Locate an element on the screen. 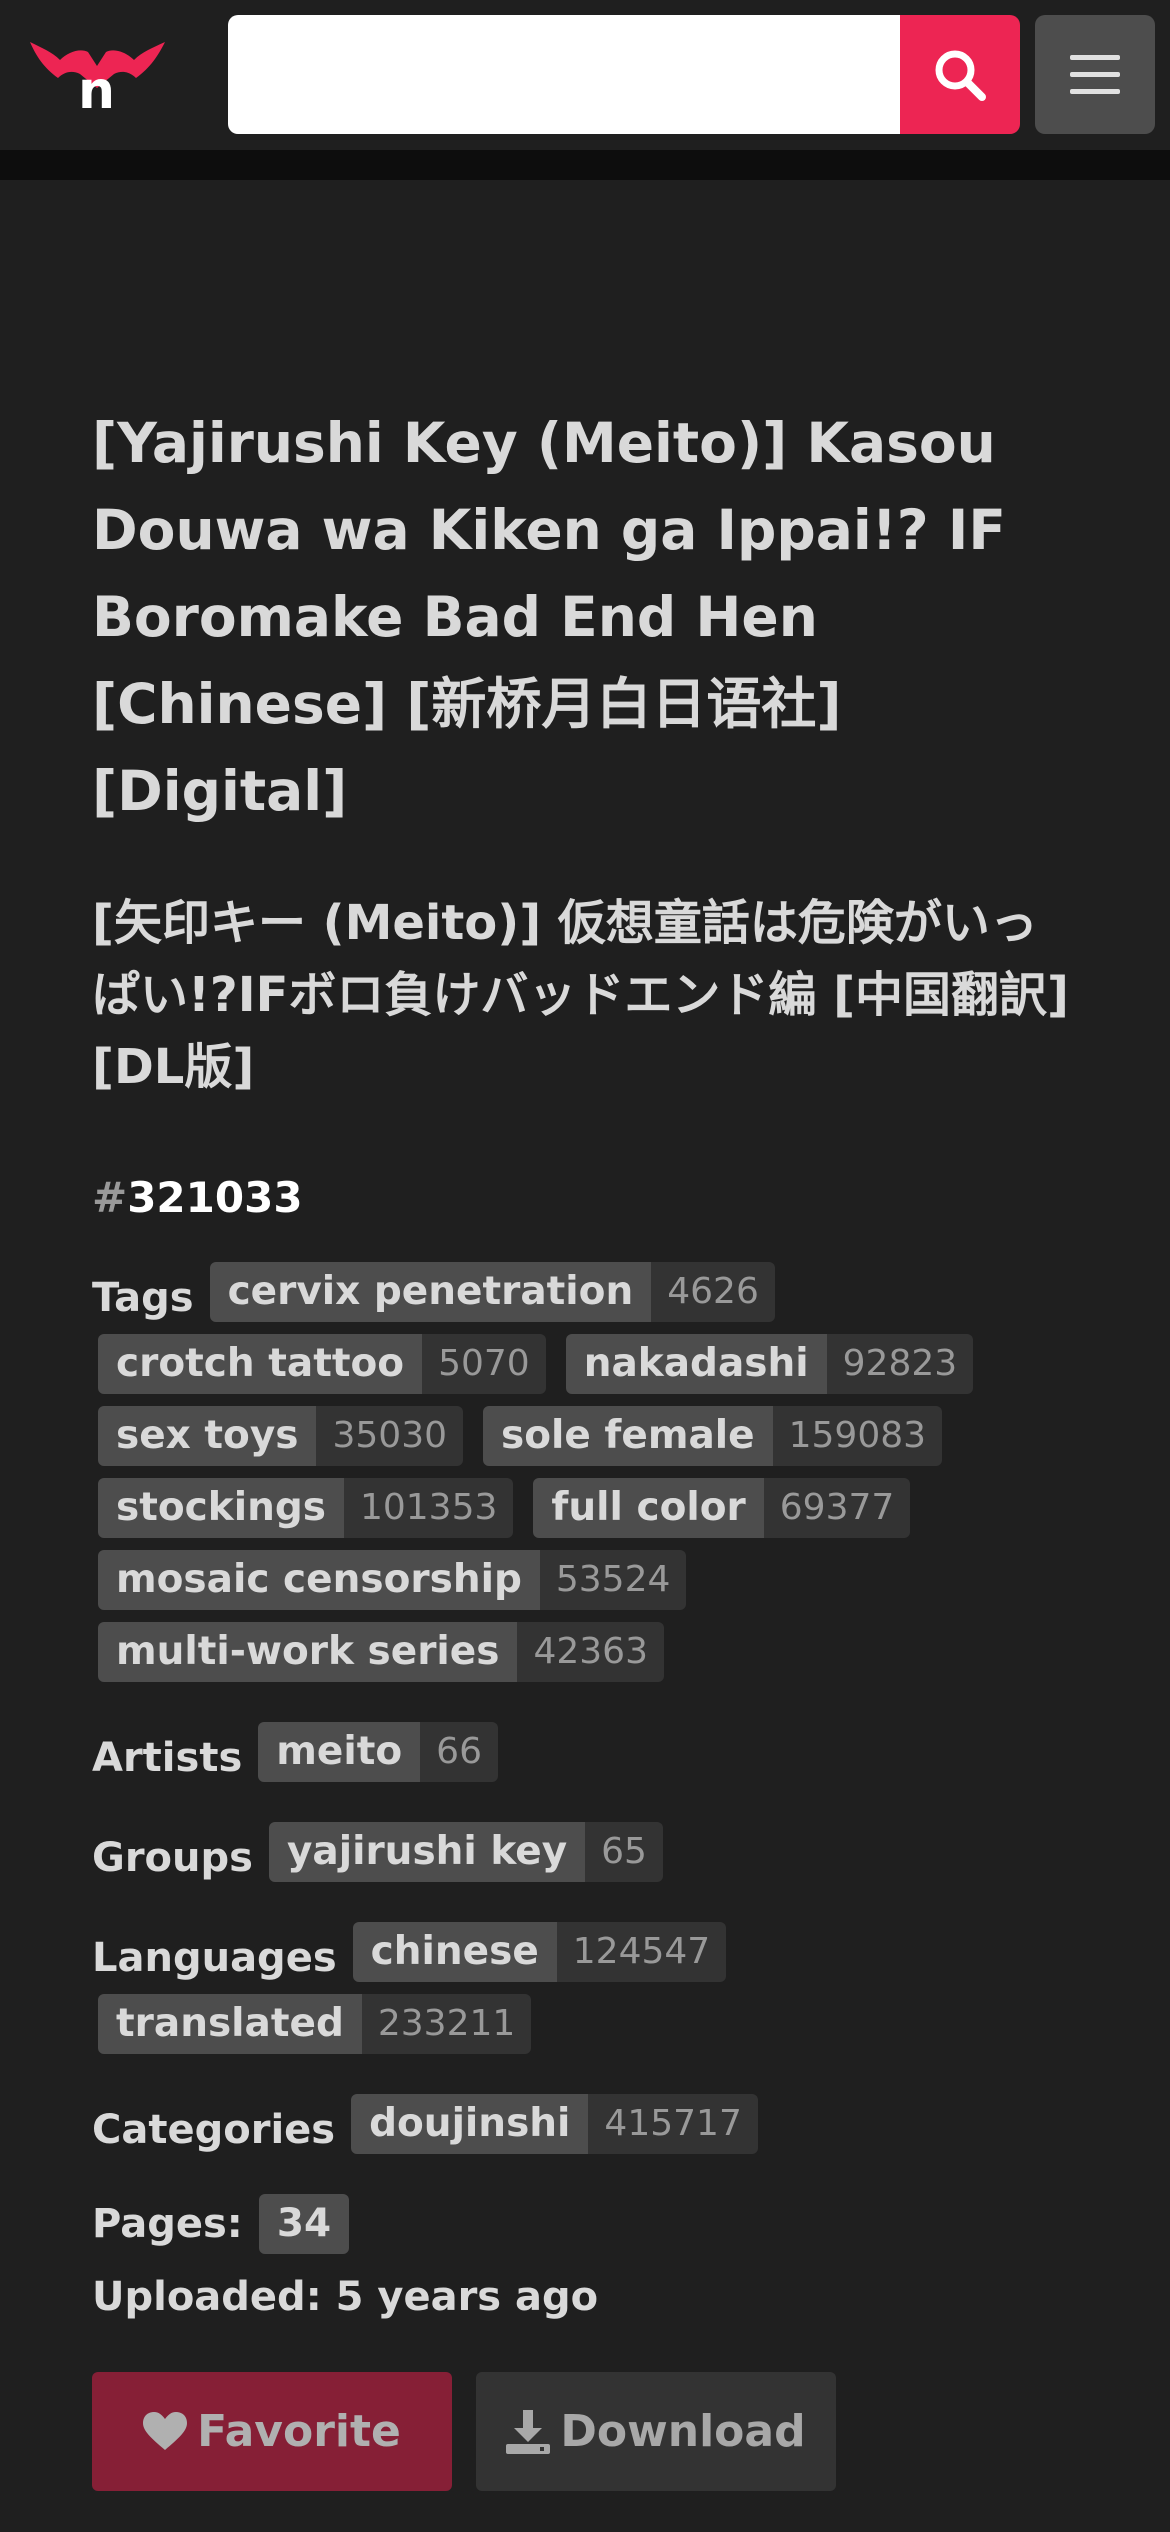 The image size is (1170, 2532). tag-name: sole female is located at coordinates (628, 1436).